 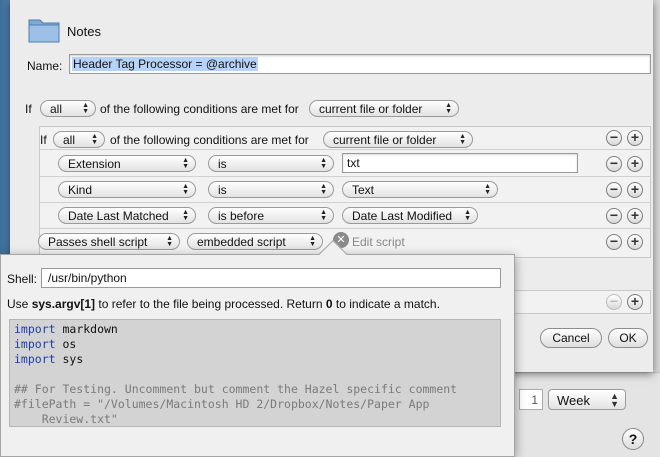 What do you see at coordinates (49, 359) in the screenshot?
I see `code-line: import sys` at bounding box center [49, 359].